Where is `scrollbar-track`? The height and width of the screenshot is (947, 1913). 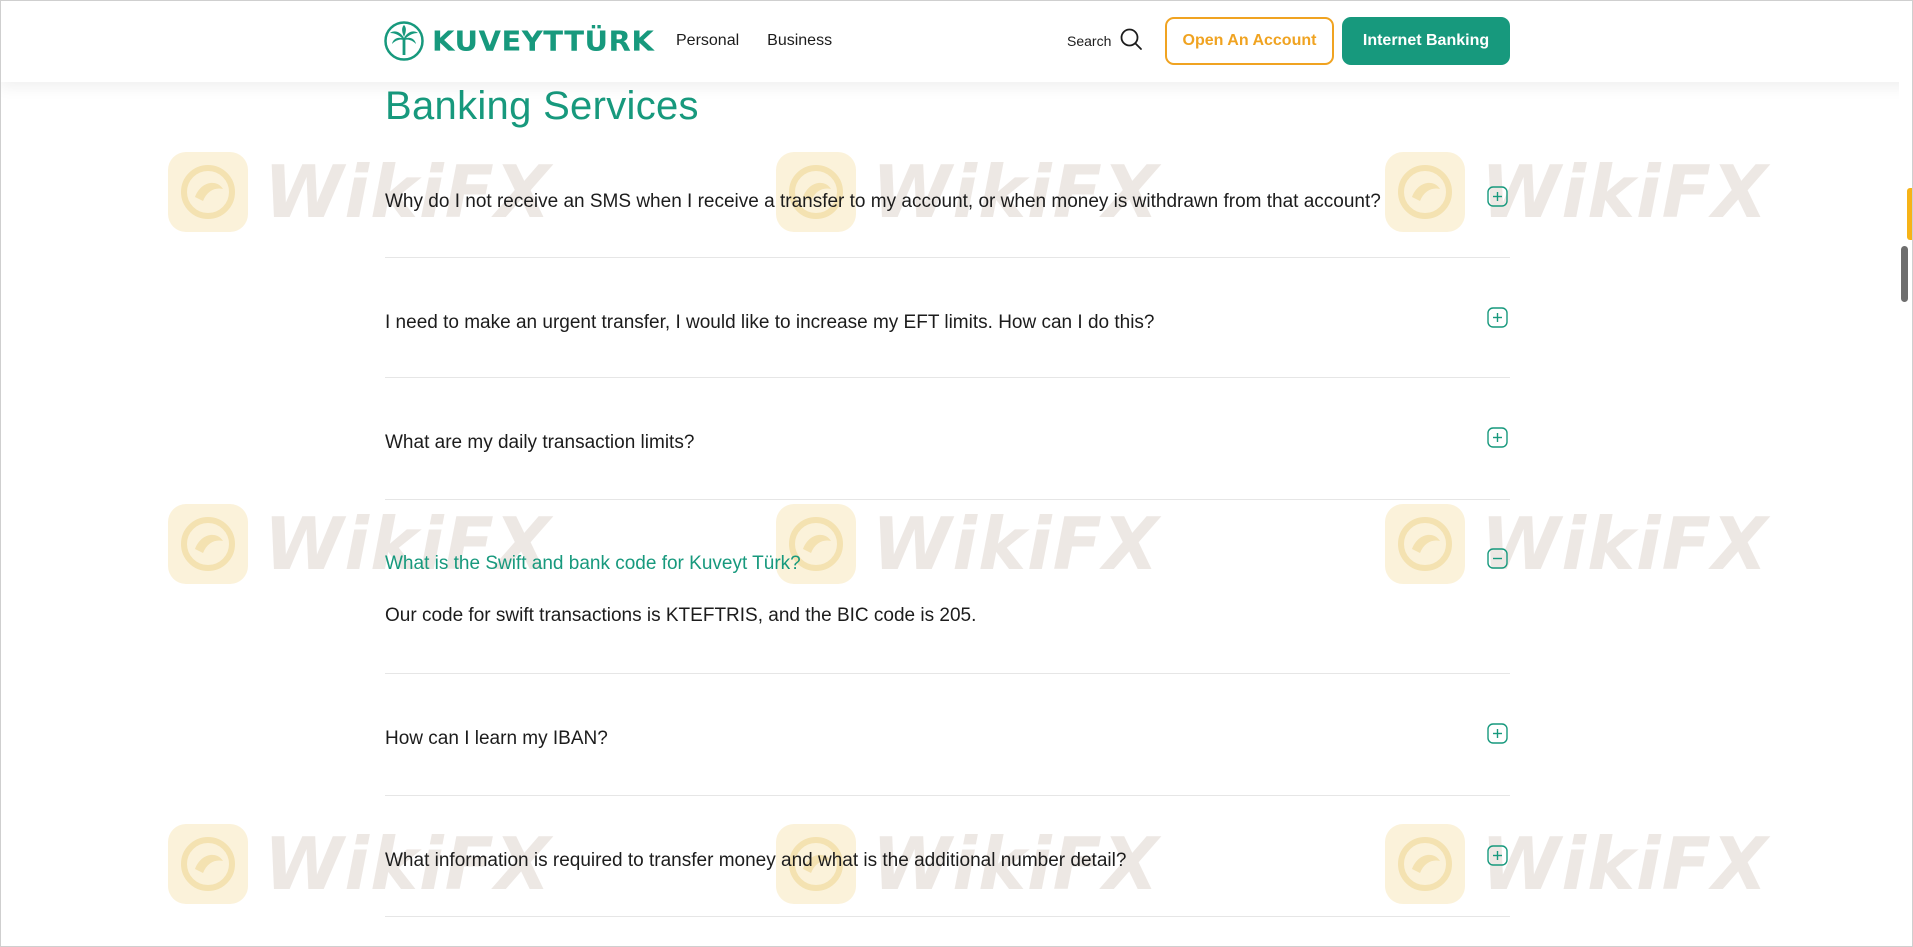
scrollbar-track is located at coordinates (1906, 473).